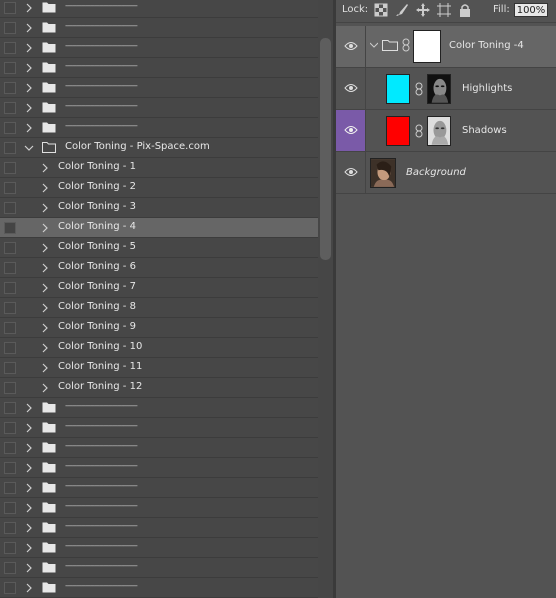  I want to click on action-item: Color Toning - 2, so click(159, 188).